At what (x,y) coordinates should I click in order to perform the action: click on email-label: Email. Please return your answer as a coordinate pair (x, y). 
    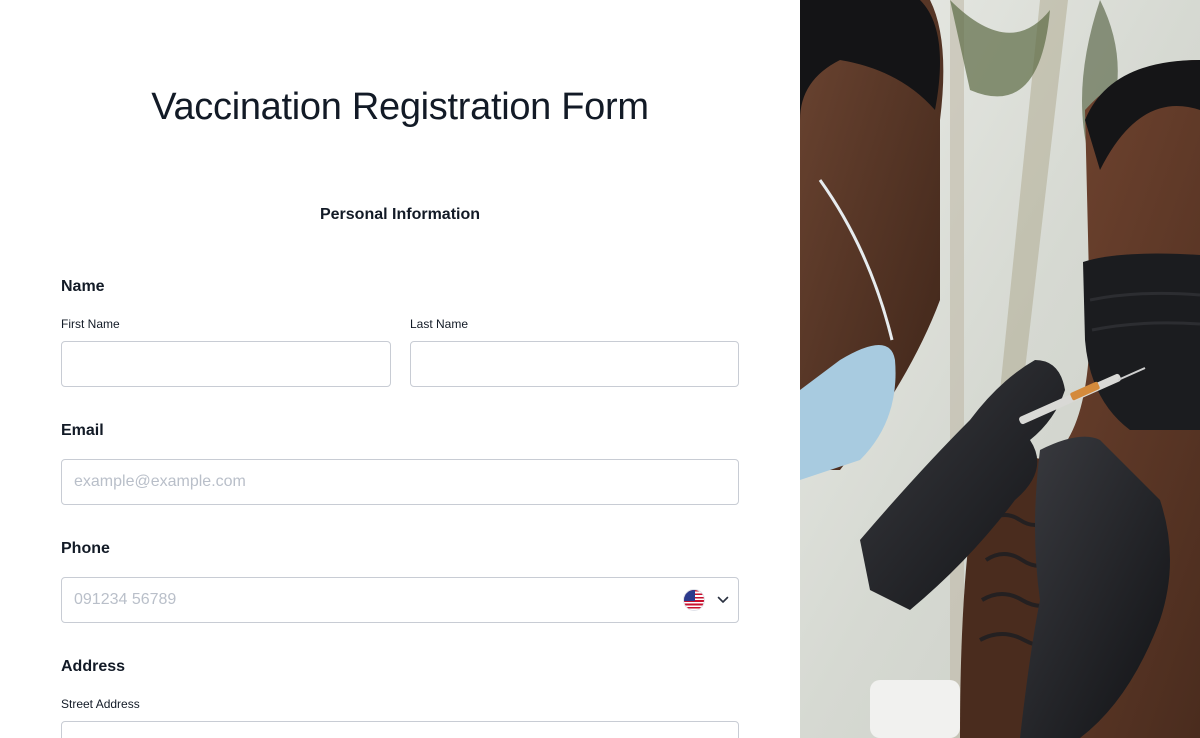
    Looking at the image, I should click on (82, 430).